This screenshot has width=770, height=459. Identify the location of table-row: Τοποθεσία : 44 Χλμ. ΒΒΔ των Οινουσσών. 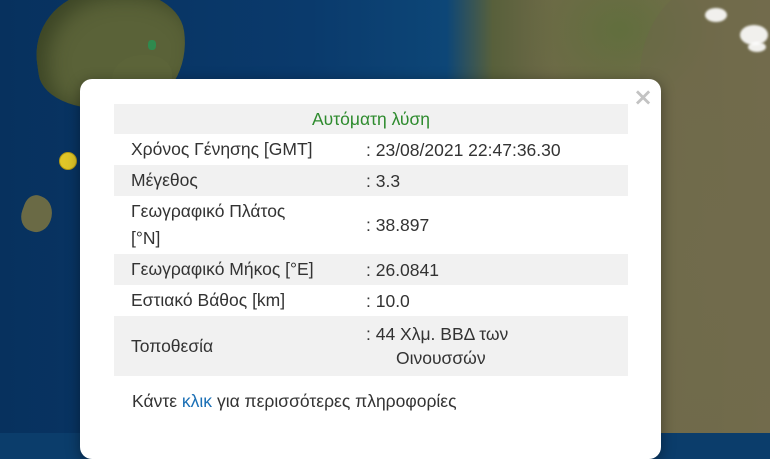
(371, 346).